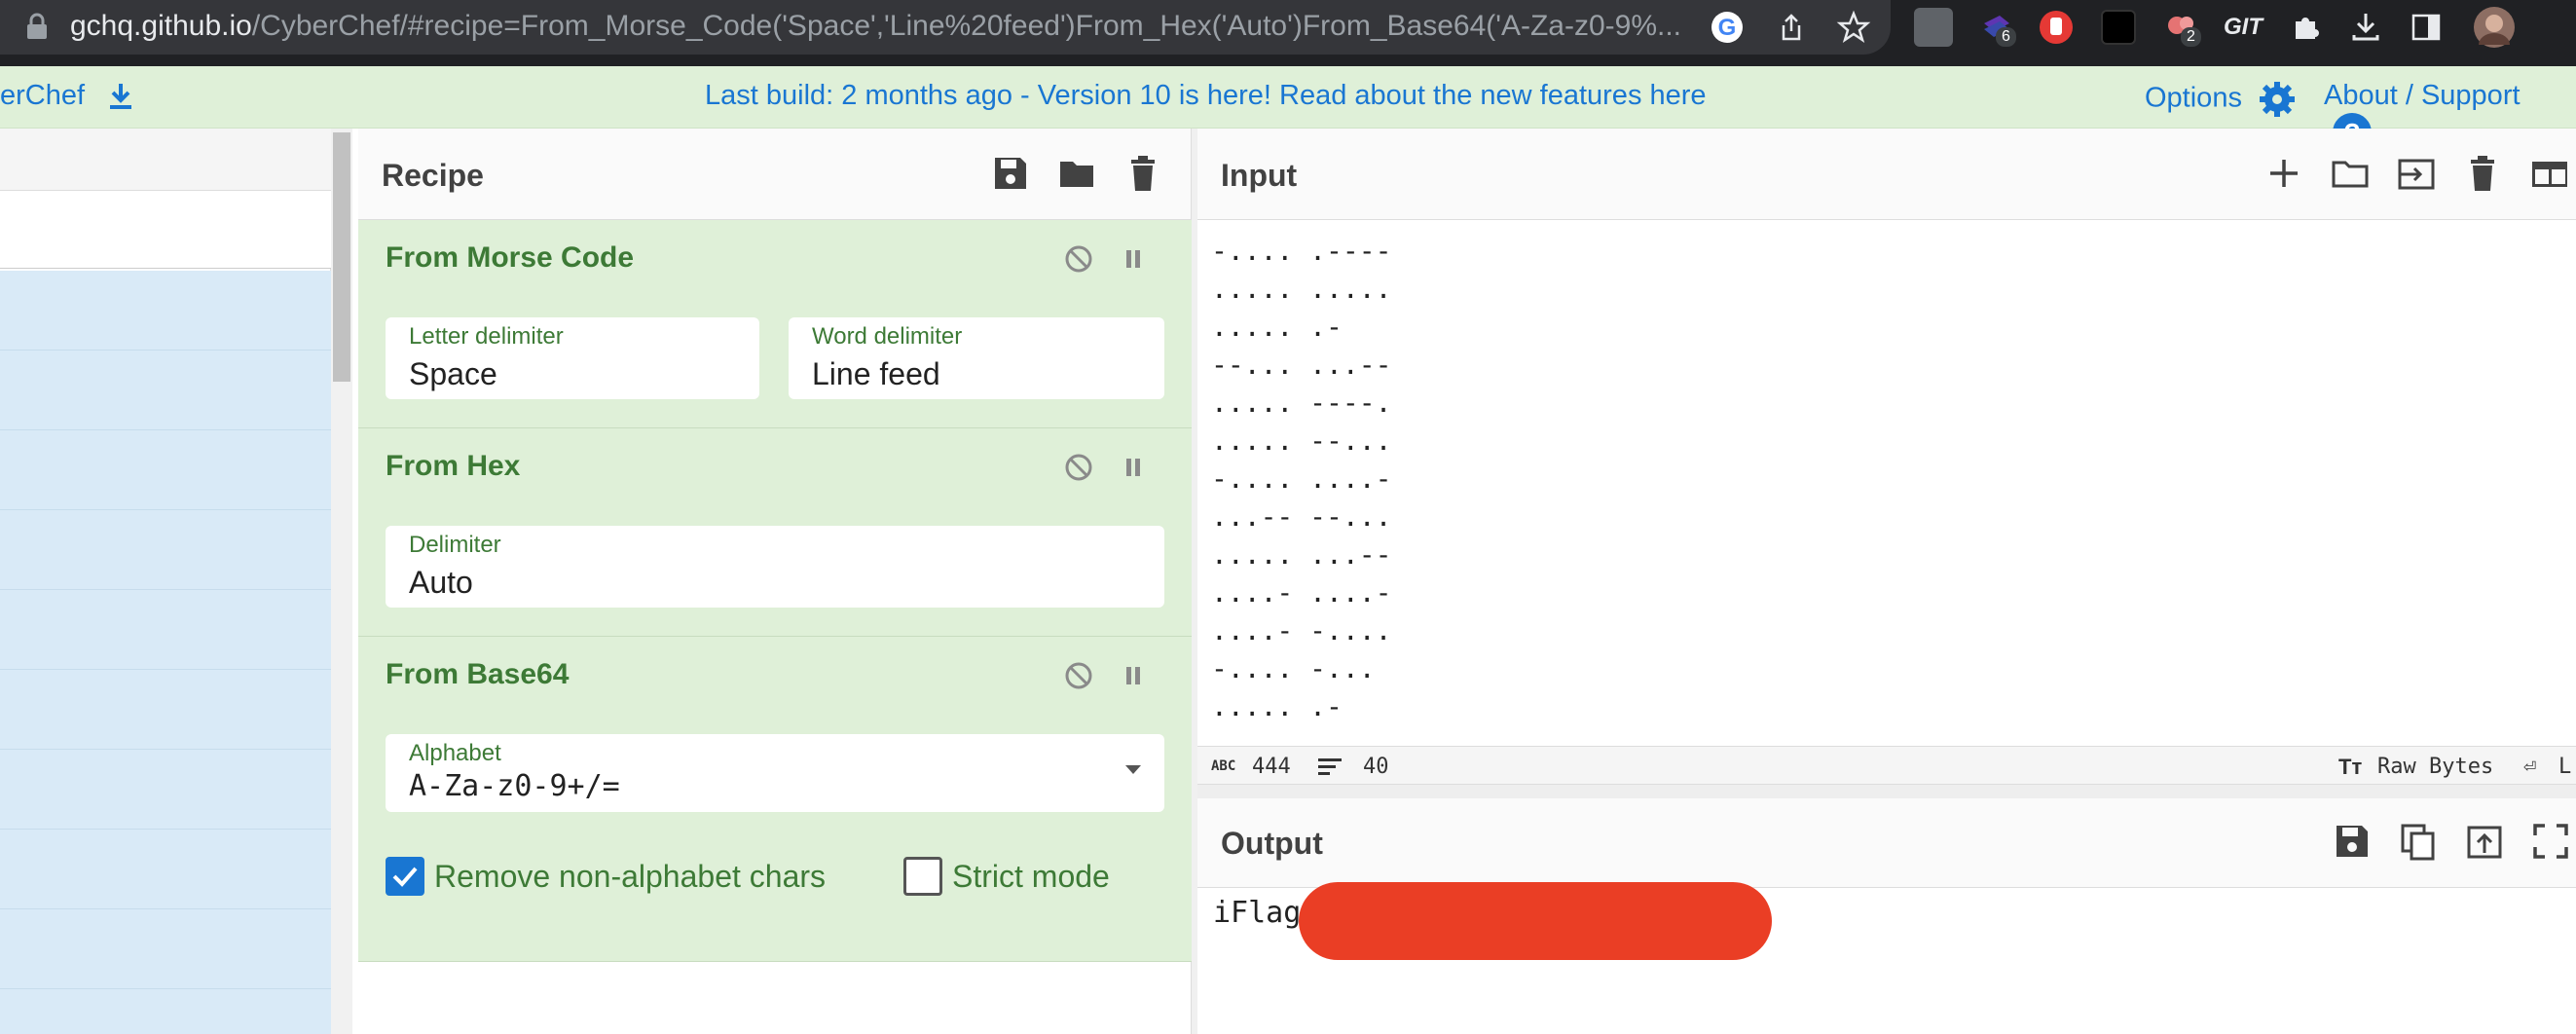  Describe the element at coordinates (514, 786) in the screenshot. I see `field-value: A-Za-z0-9+/=` at that location.